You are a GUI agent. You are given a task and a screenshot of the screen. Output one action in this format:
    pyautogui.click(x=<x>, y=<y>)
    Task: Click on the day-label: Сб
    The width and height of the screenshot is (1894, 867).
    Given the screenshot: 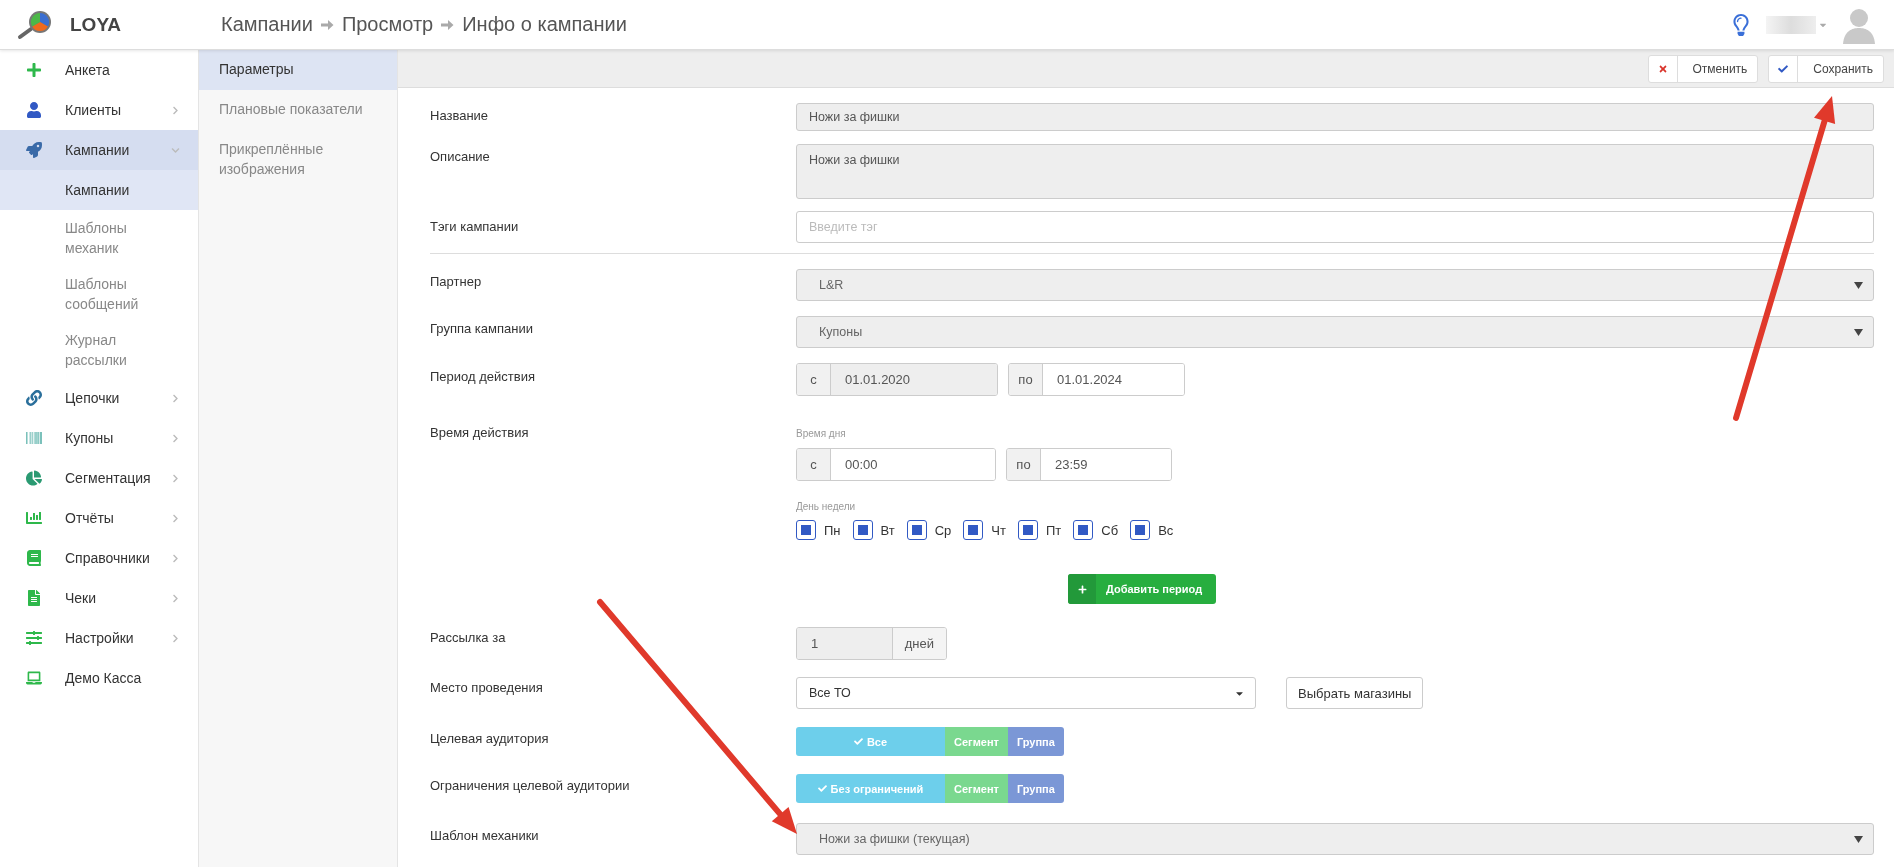 What is the action you would take?
    pyautogui.click(x=1110, y=530)
    